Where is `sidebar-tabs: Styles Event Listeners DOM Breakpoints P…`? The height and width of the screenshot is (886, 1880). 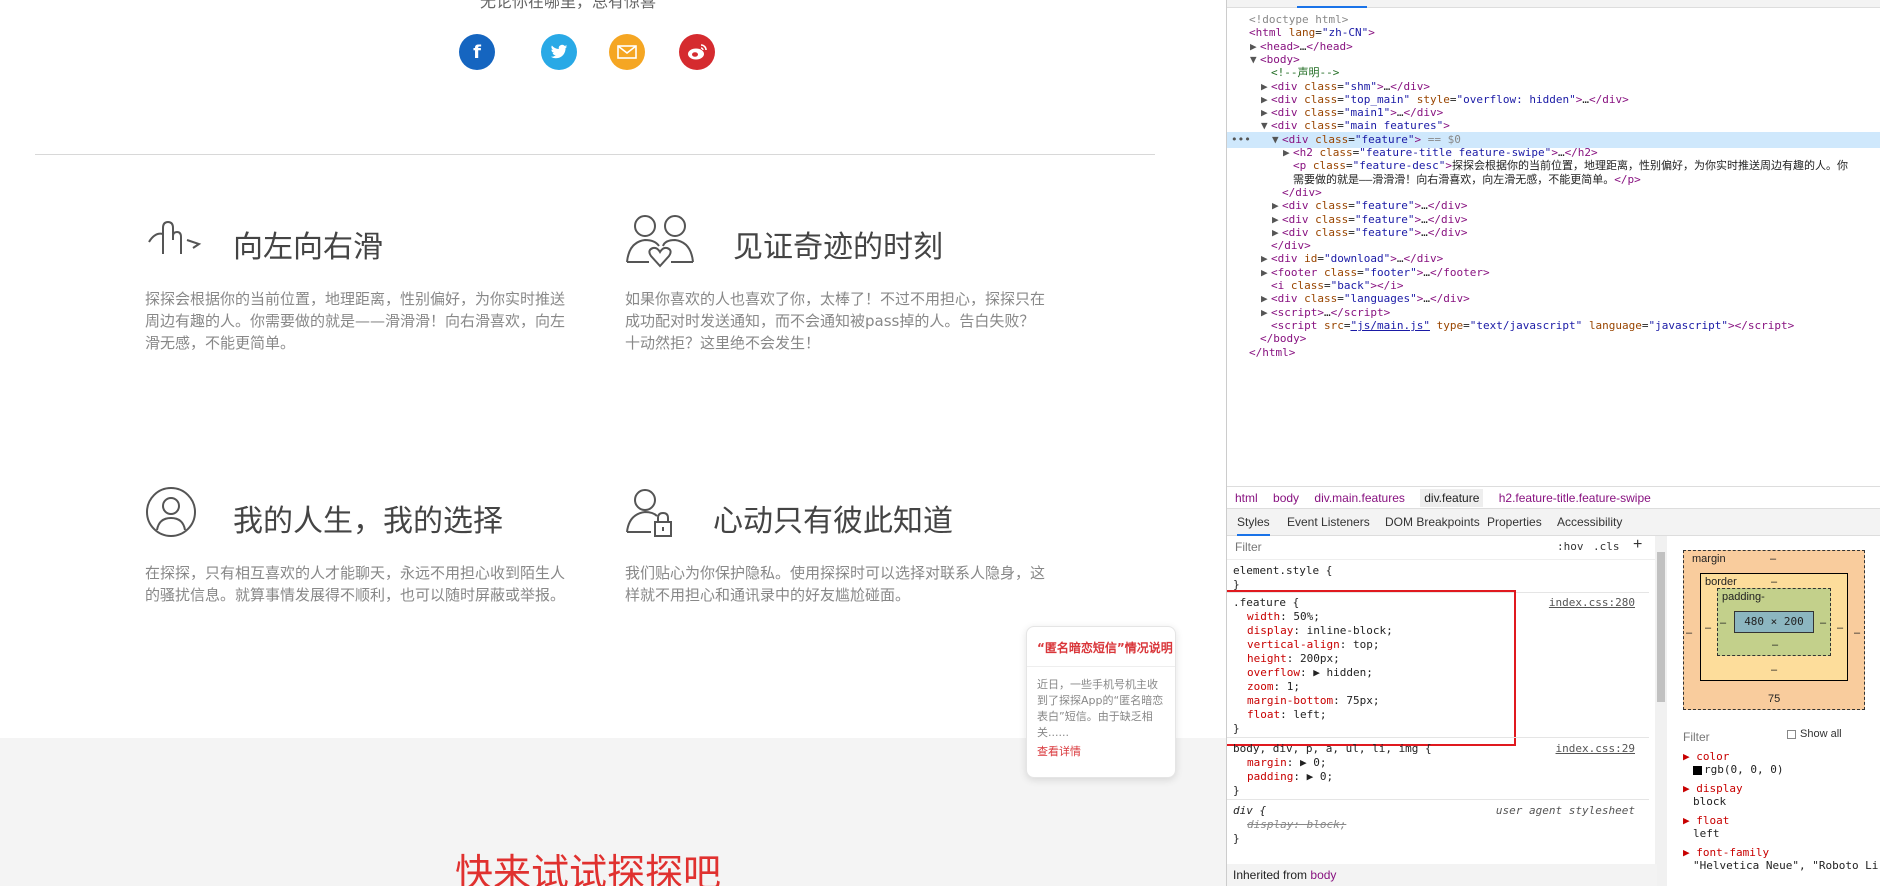 sidebar-tabs: Styles Event Listeners DOM Breakpoints P… is located at coordinates (1553, 522).